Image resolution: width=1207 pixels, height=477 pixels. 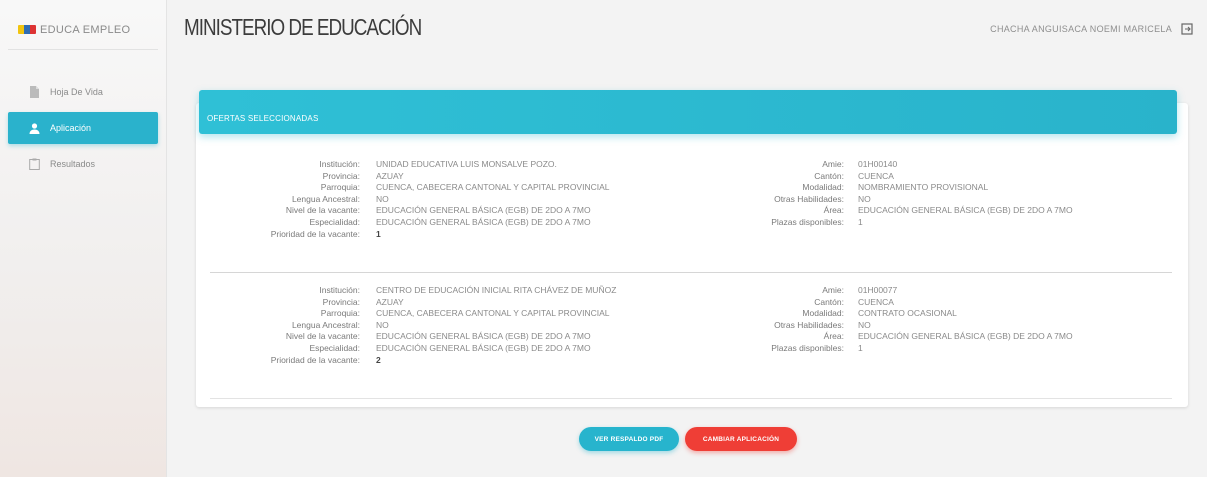 I want to click on sidebar-nav: Hoja De Vida Aplicación Resultados, so click(x=83, y=130).